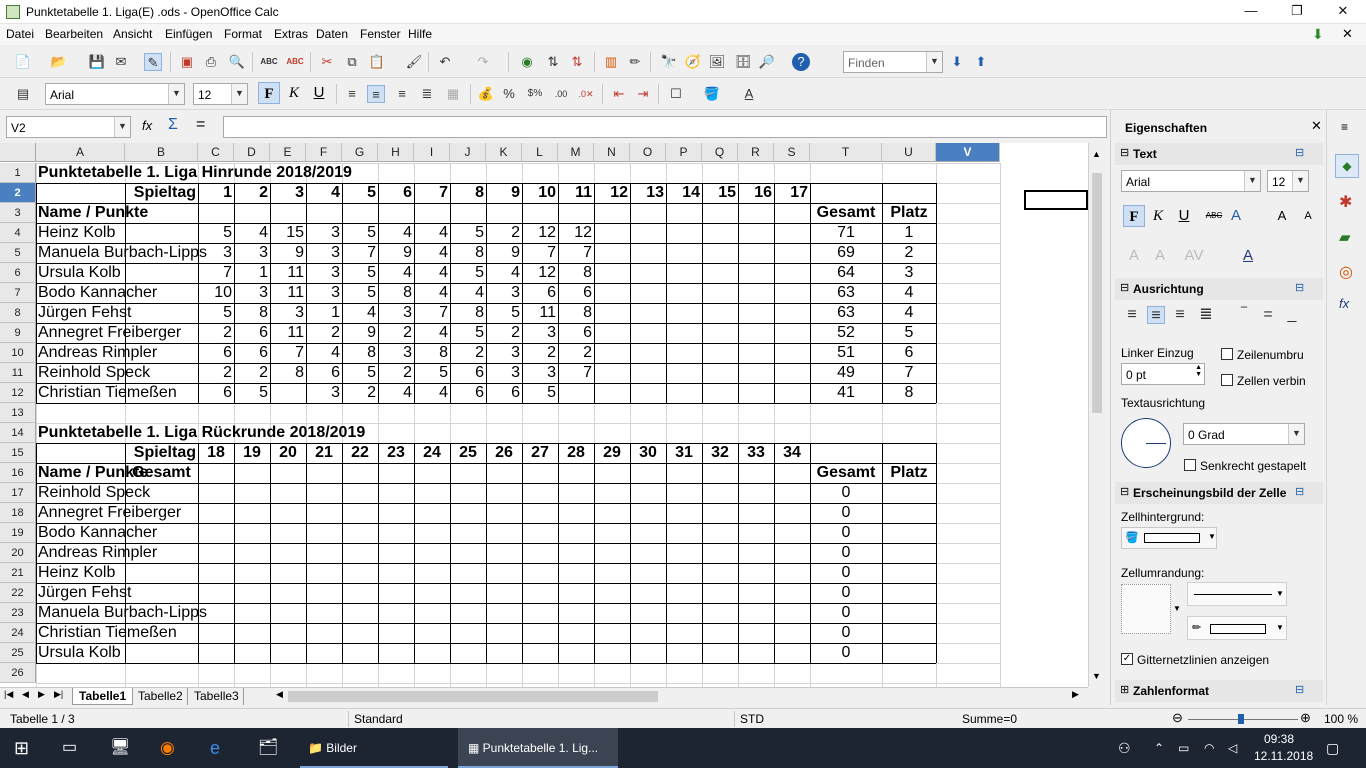 The height and width of the screenshot is (768, 1366). Describe the element at coordinates (635, 62) in the screenshot. I see `draw-functions-icon: ✏` at that location.